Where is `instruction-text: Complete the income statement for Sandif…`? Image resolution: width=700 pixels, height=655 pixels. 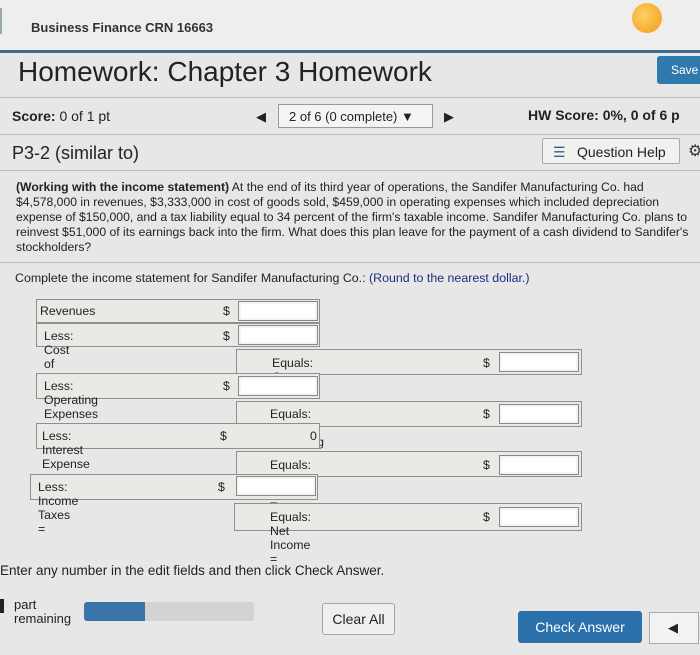
instruction-text: Complete the income statement for Sandif… is located at coordinates (190, 278).